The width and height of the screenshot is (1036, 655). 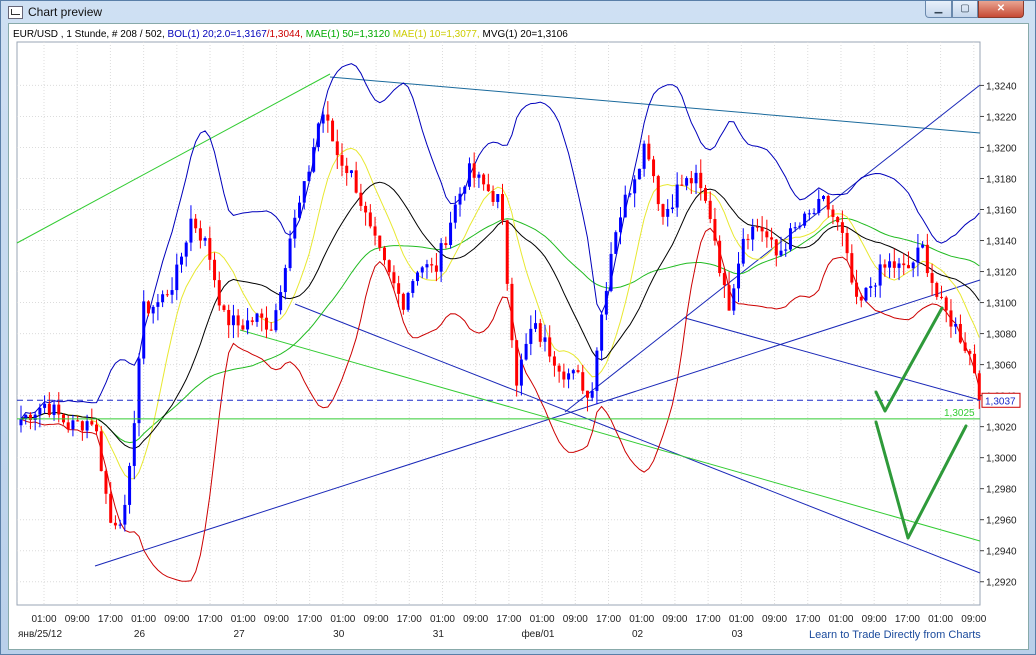 What do you see at coordinates (348, 34) in the screenshot?
I see `header-segment: MAE(1) 50=1,3120` at bounding box center [348, 34].